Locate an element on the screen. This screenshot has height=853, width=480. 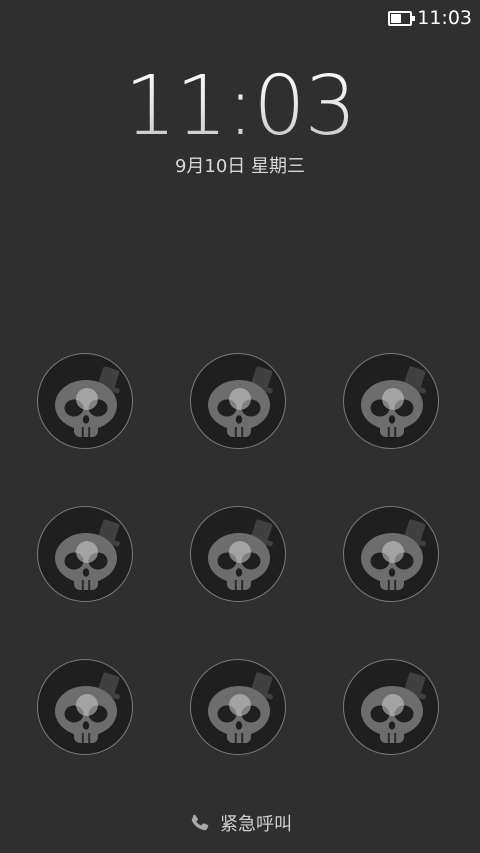
status-bar: 11:03 is located at coordinates (434, 18).